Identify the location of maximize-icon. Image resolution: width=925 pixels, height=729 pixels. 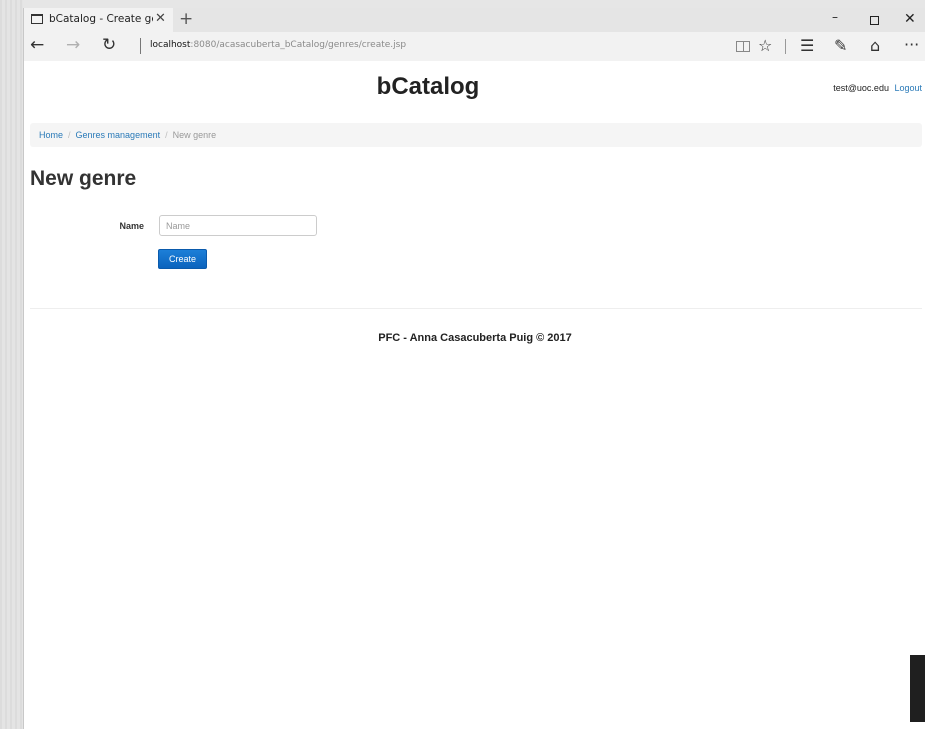
(874, 20).